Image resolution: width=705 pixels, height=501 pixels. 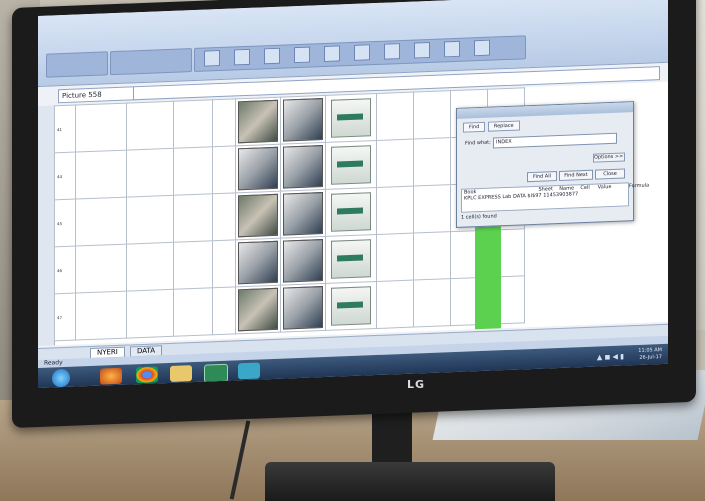 I want to click on tab-replace: Replace, so click(x=503, y=126).